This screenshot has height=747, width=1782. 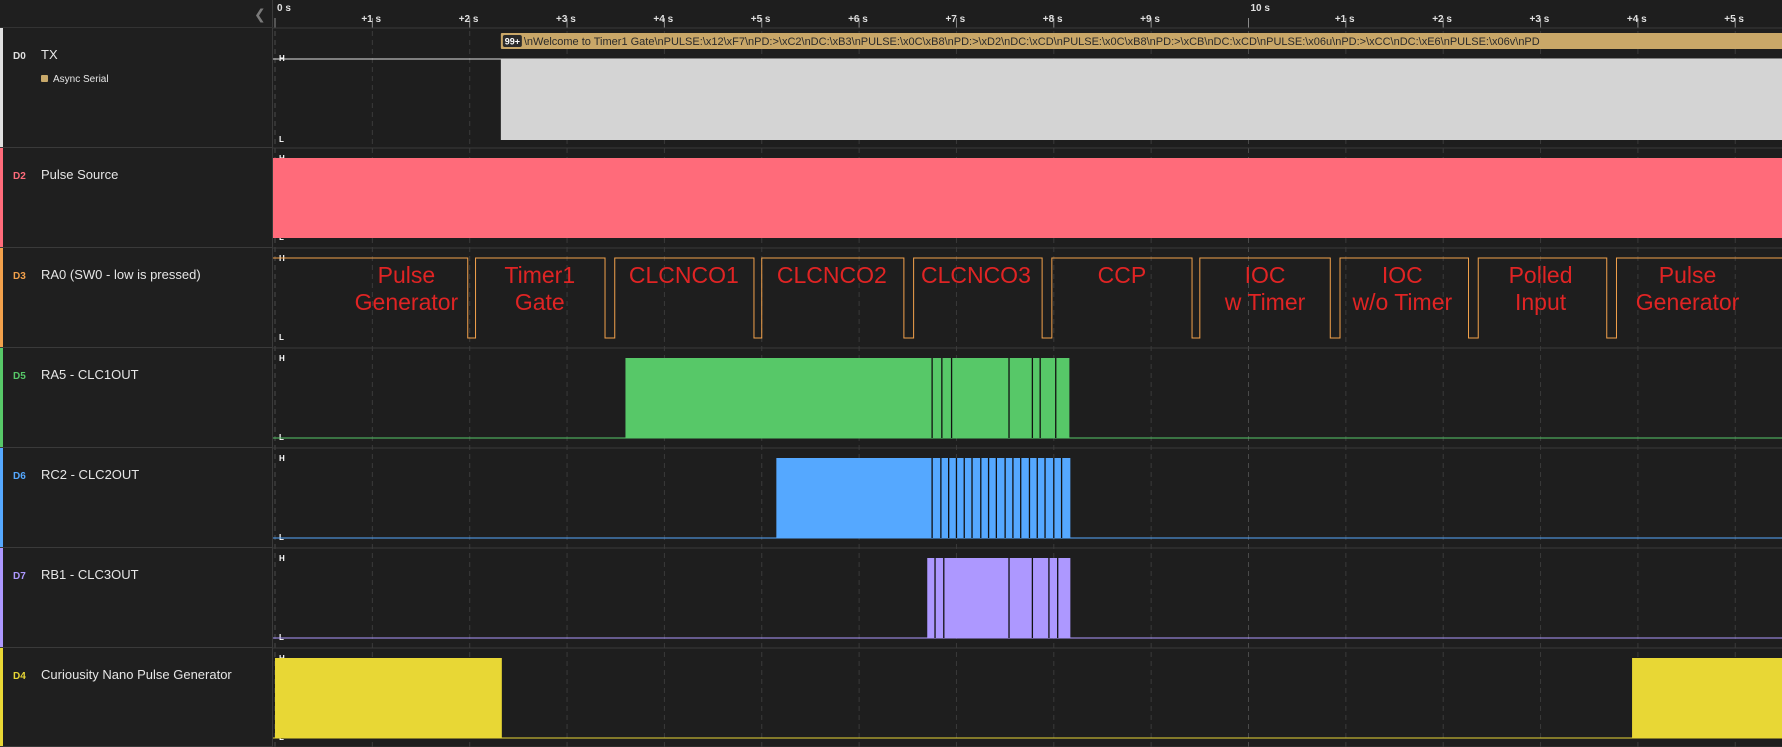 I want to click on waveform-d2, so click(x=1027, y=198).